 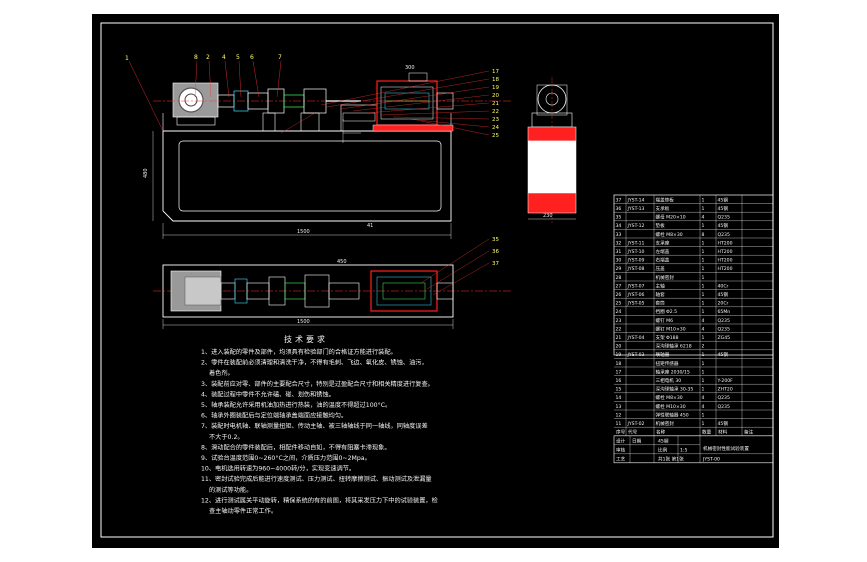 I want to click on notes-title: 技术要求, so click(x=306, y=339).